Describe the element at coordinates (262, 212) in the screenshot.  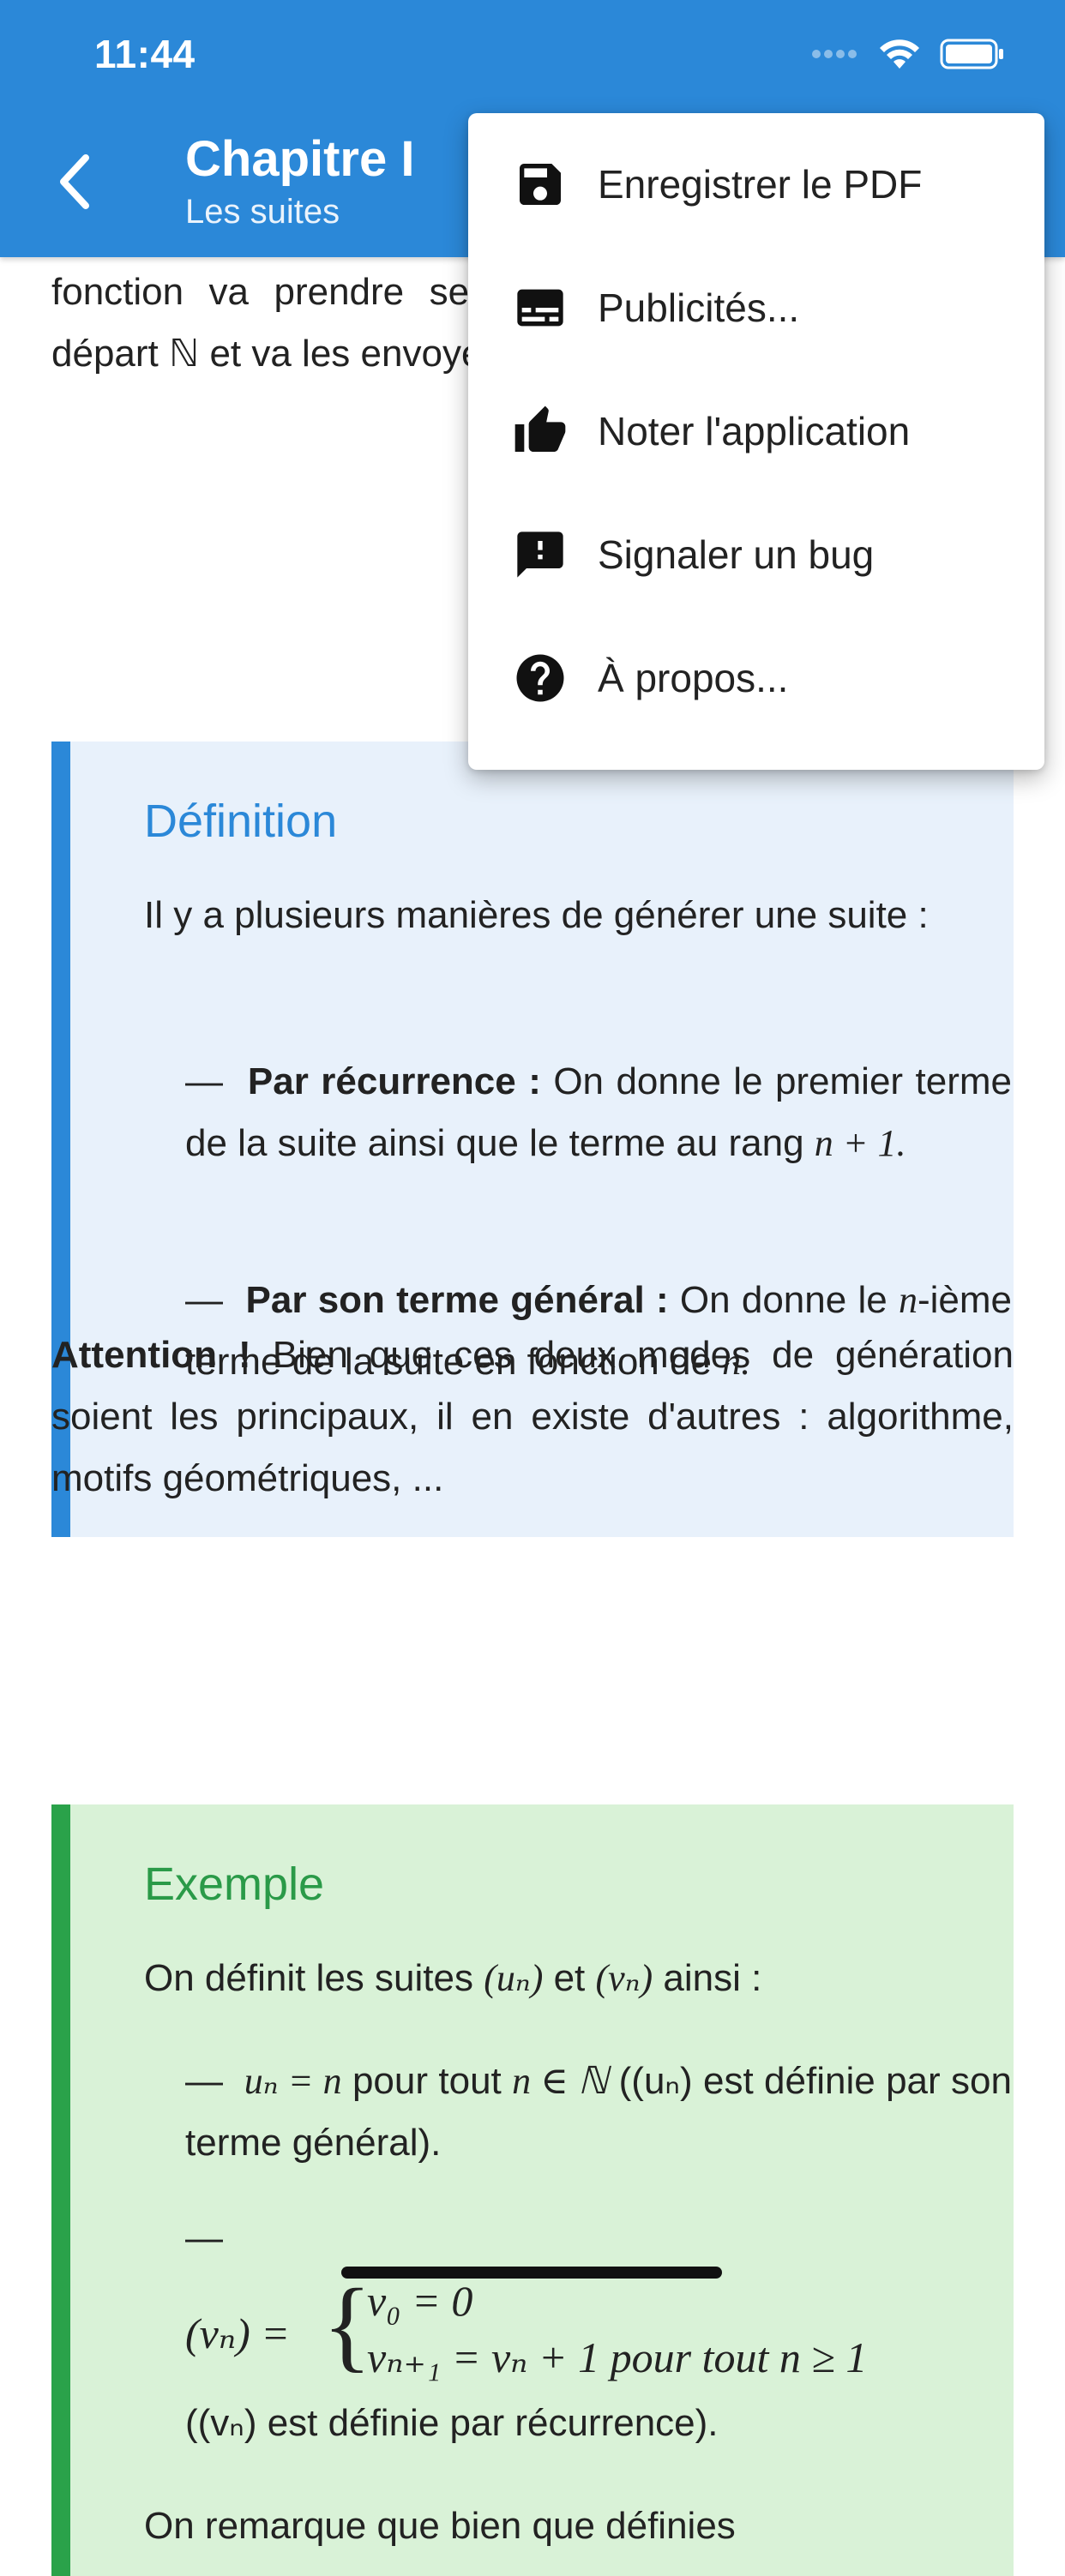
I see `page-subtitle: Les suites` at that location.